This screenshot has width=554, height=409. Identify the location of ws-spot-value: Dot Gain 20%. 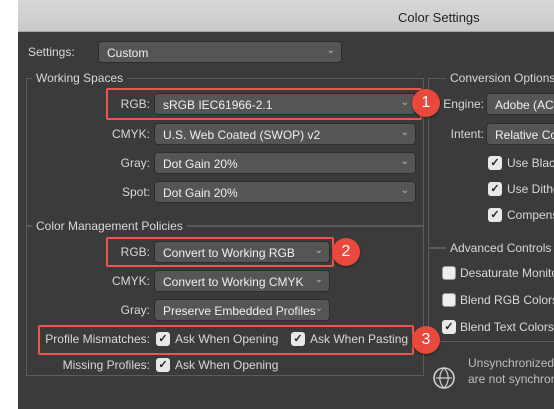
(200, 193).